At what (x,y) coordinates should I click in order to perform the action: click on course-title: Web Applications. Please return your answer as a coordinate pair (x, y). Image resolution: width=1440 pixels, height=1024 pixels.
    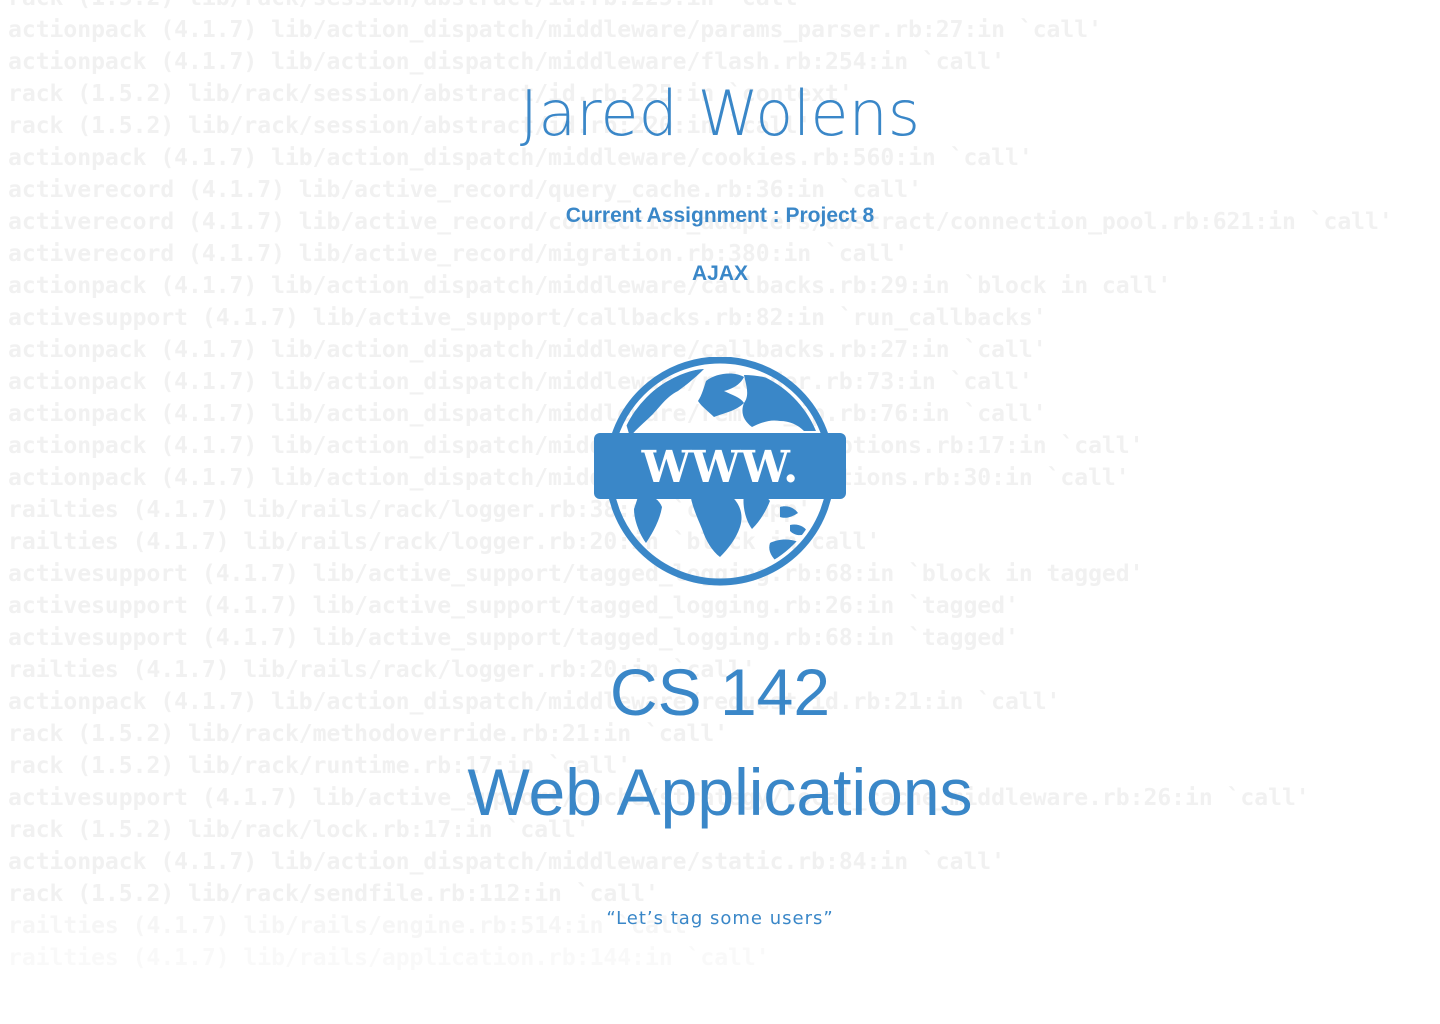
    Looking at the image, I should click on (720, 792).